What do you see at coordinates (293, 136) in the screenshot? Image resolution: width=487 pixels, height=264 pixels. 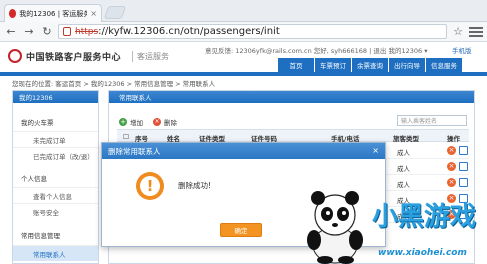 I see `table-header: ☐ 序号 姓名 证件类型 证件号码 手机/电话 旅客类型 操作` at bounding box center [293, 136].